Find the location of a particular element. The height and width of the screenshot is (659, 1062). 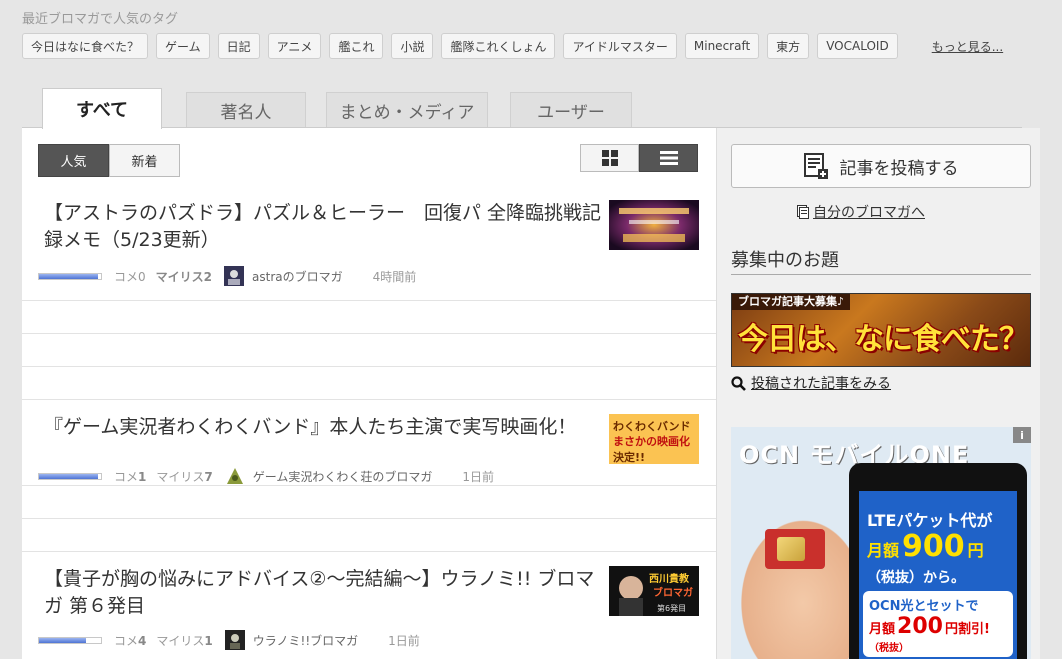

view-toggle is located at coordinates (639, 158).